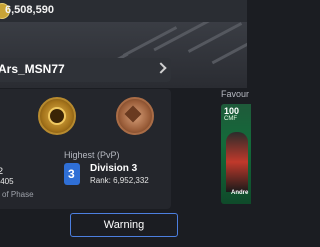 The image size is (320, 247). I want to click on stat-value-2: ,405, so click(7, 181).